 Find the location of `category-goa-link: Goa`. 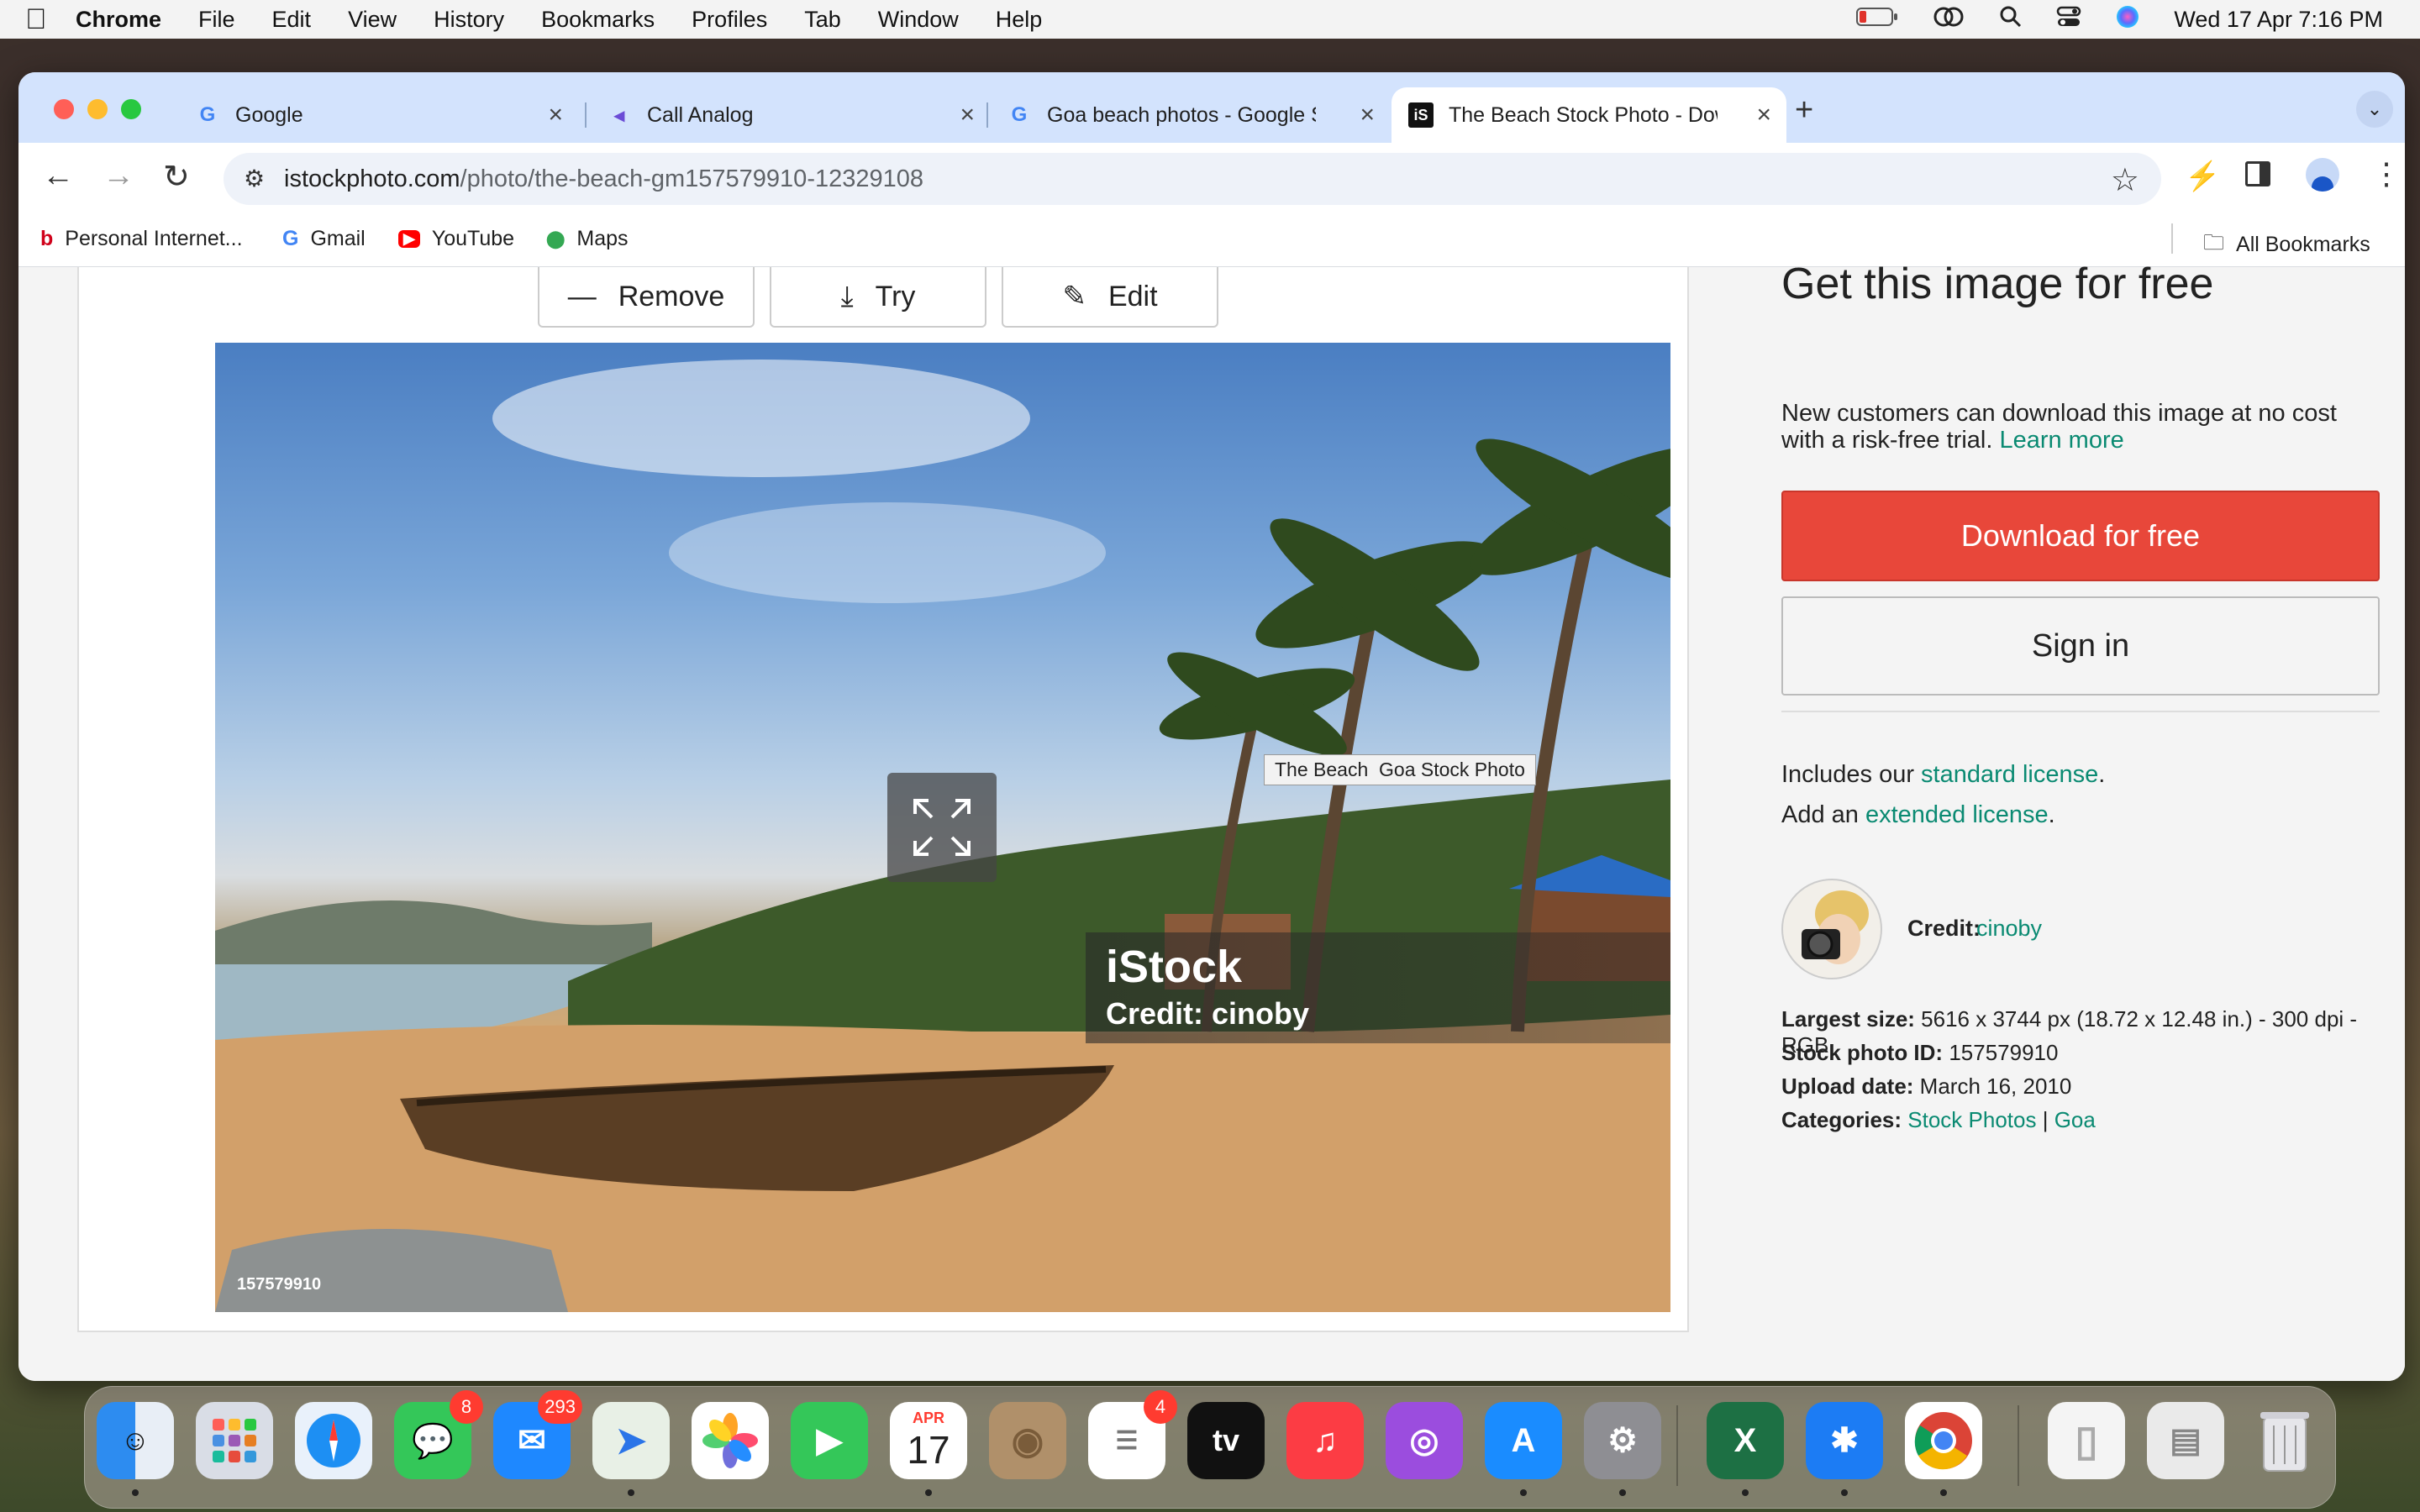

category-goa-link: Goa is located at coordinates (2075, 1119).